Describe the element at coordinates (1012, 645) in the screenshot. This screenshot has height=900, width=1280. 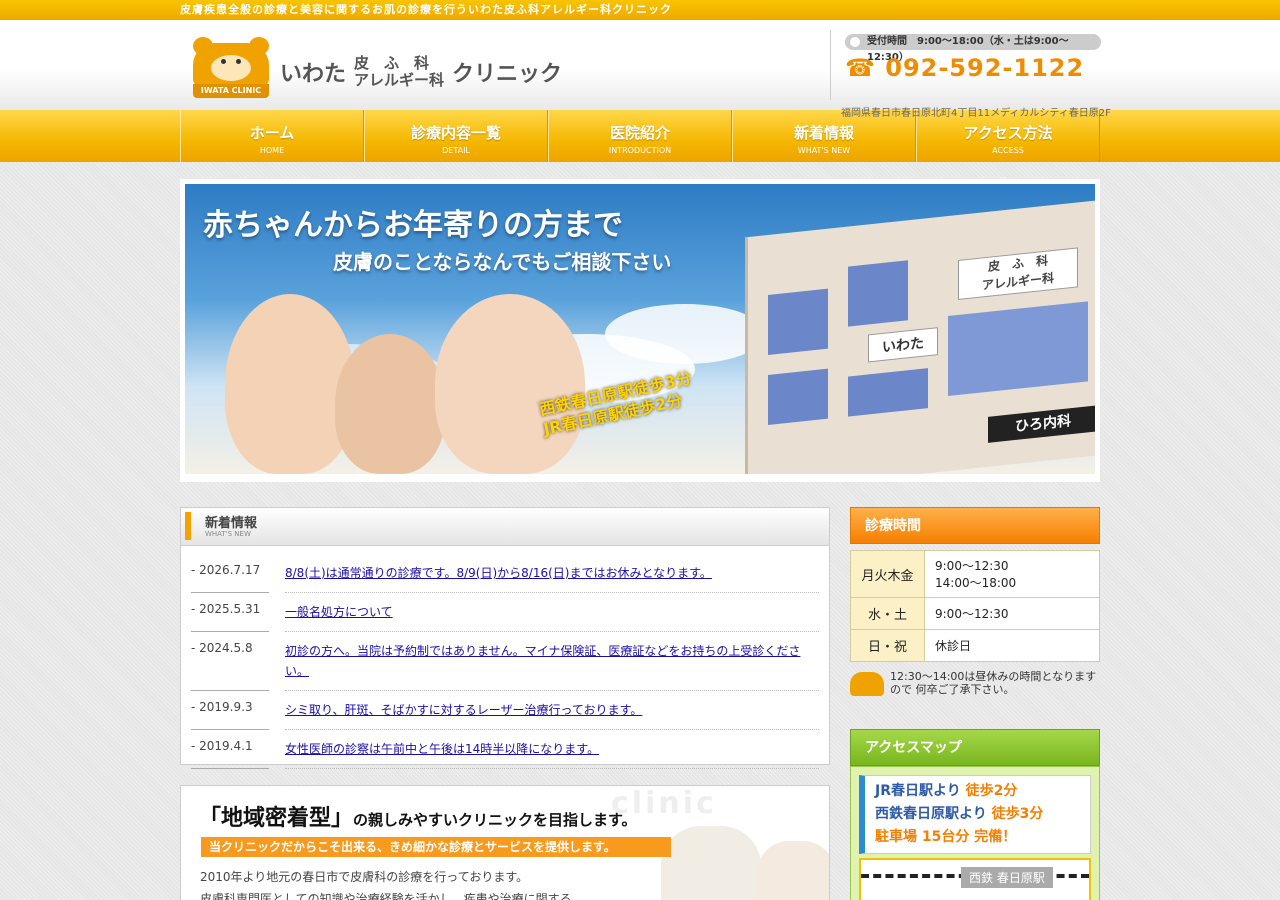
I see `hours-time: 休診日` at that location.